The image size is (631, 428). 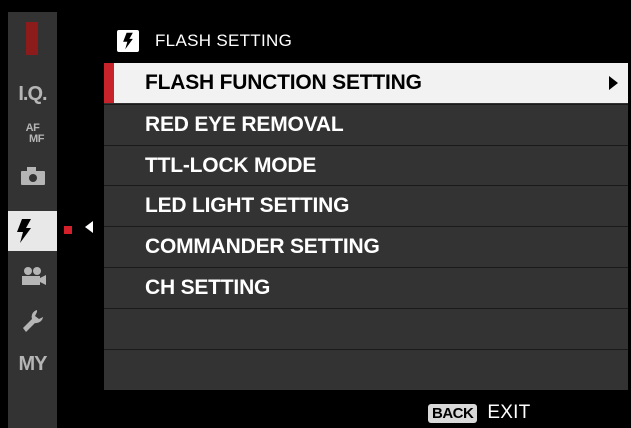 I want to click on left-arrow-icon, so click(x=89, y=227).